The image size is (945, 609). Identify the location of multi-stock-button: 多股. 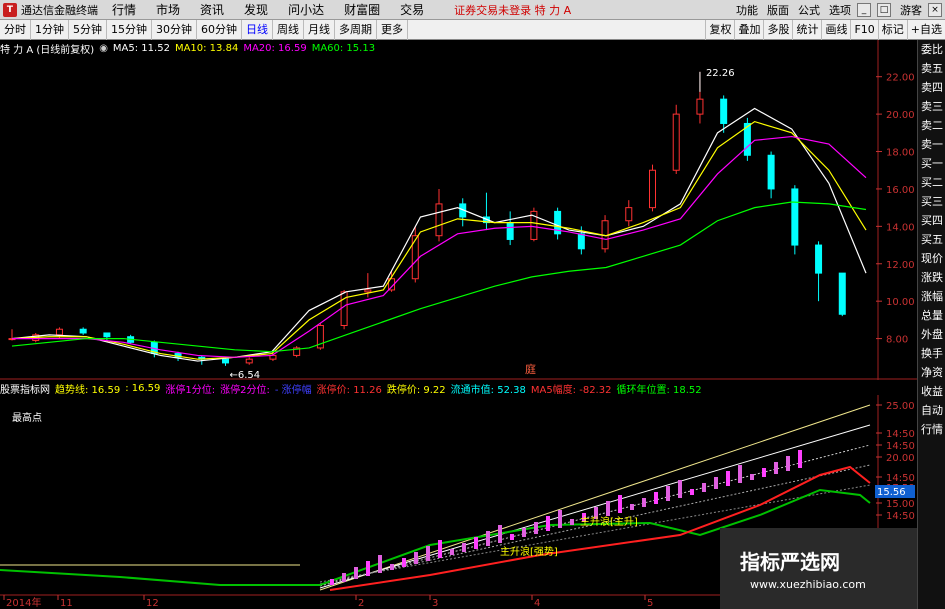
(777, 29).